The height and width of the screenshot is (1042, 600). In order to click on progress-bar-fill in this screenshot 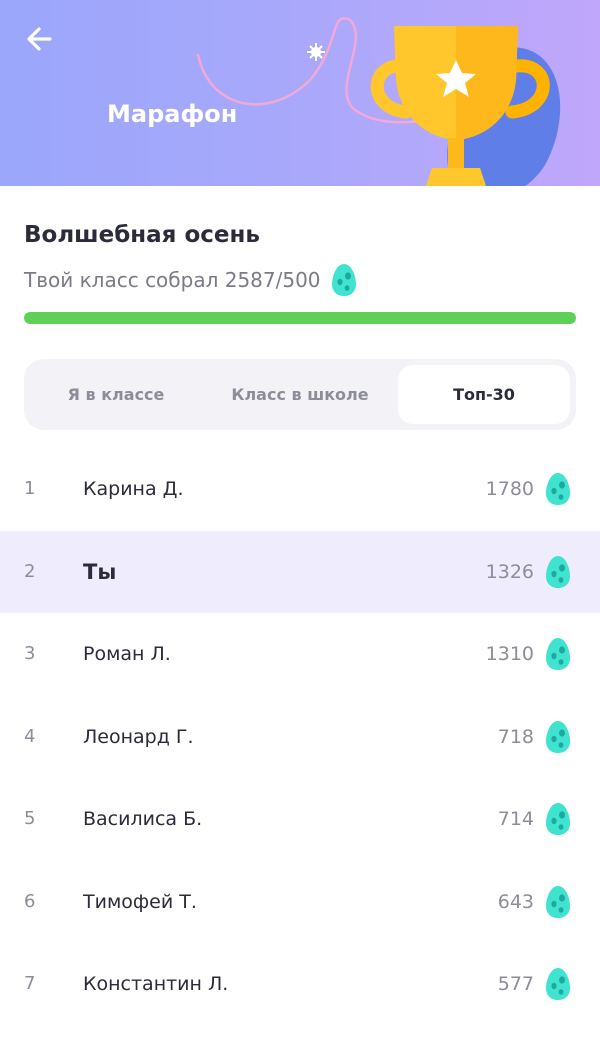, I will do `click(300, 318)`.